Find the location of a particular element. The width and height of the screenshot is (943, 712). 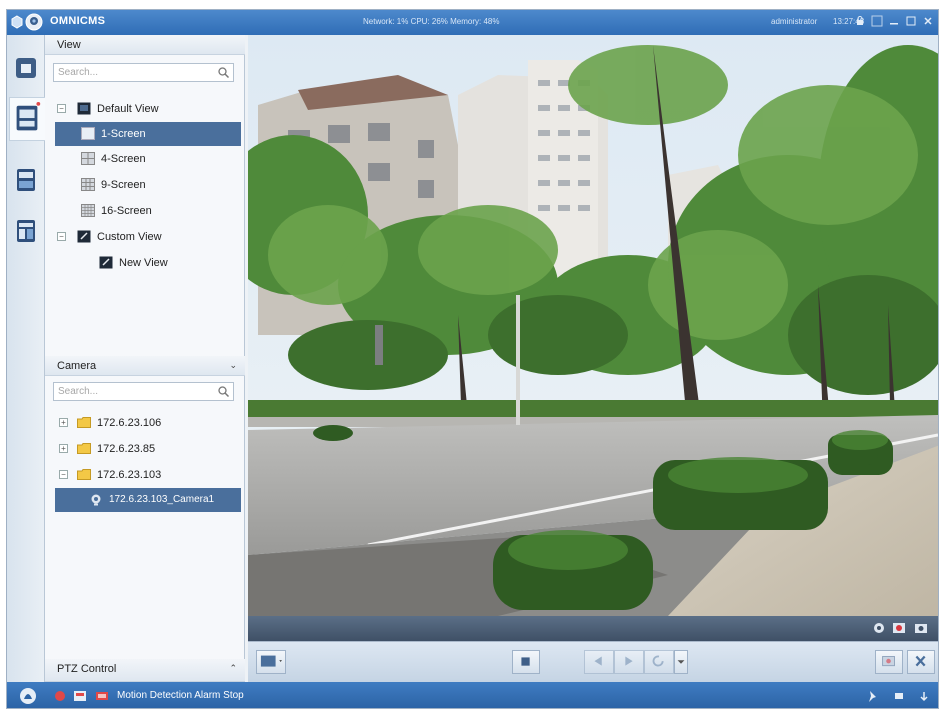

rail-config-button is located at coordinates (26, 231).